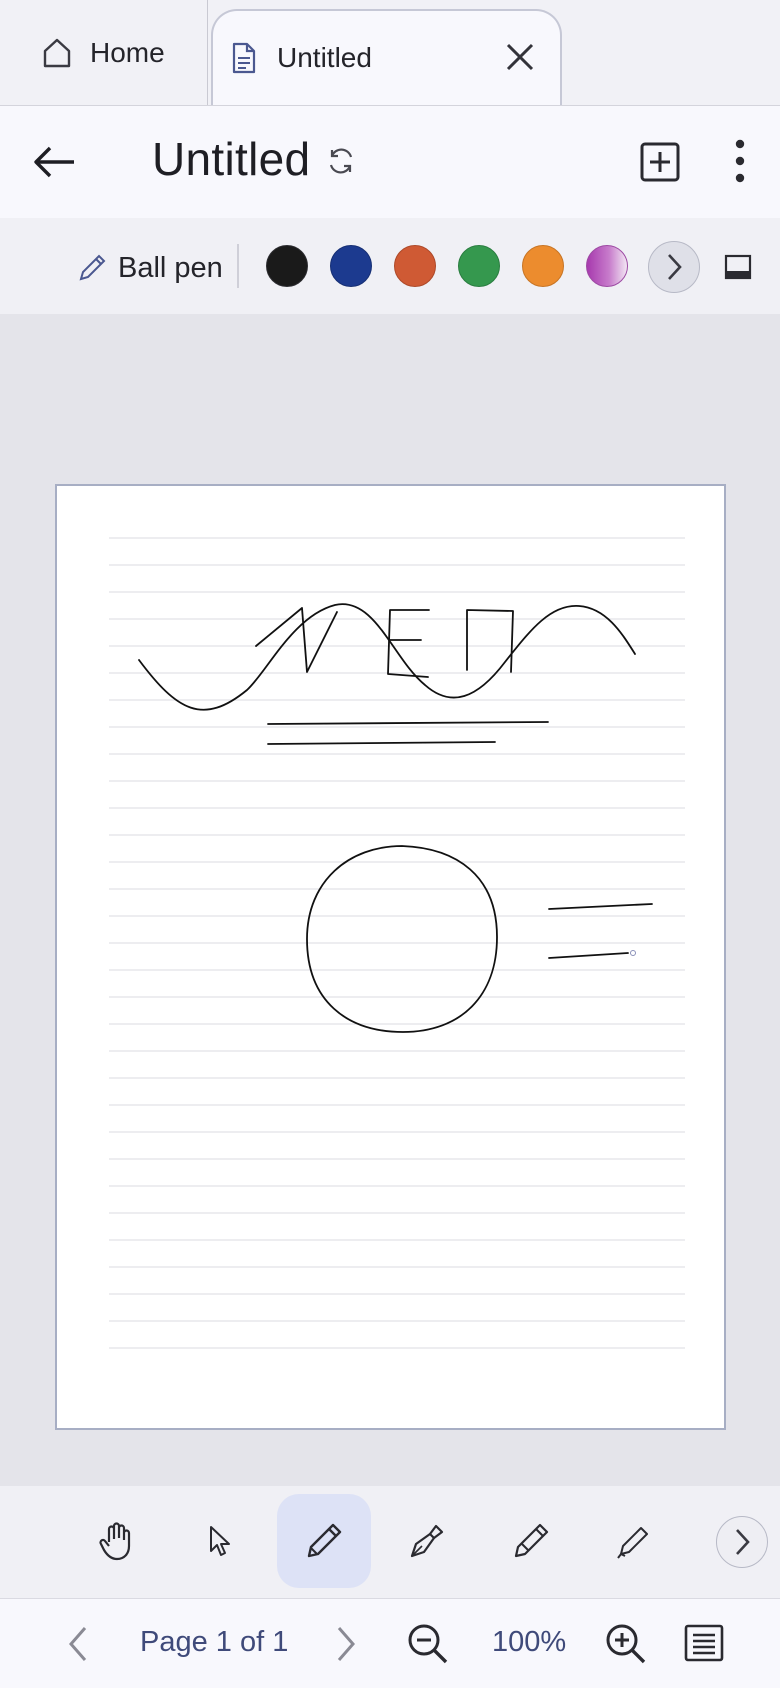  What do you see at coordinates (390, 1643) in the screenshot?
I see `status-bar` at bounding box center [390, 1643].